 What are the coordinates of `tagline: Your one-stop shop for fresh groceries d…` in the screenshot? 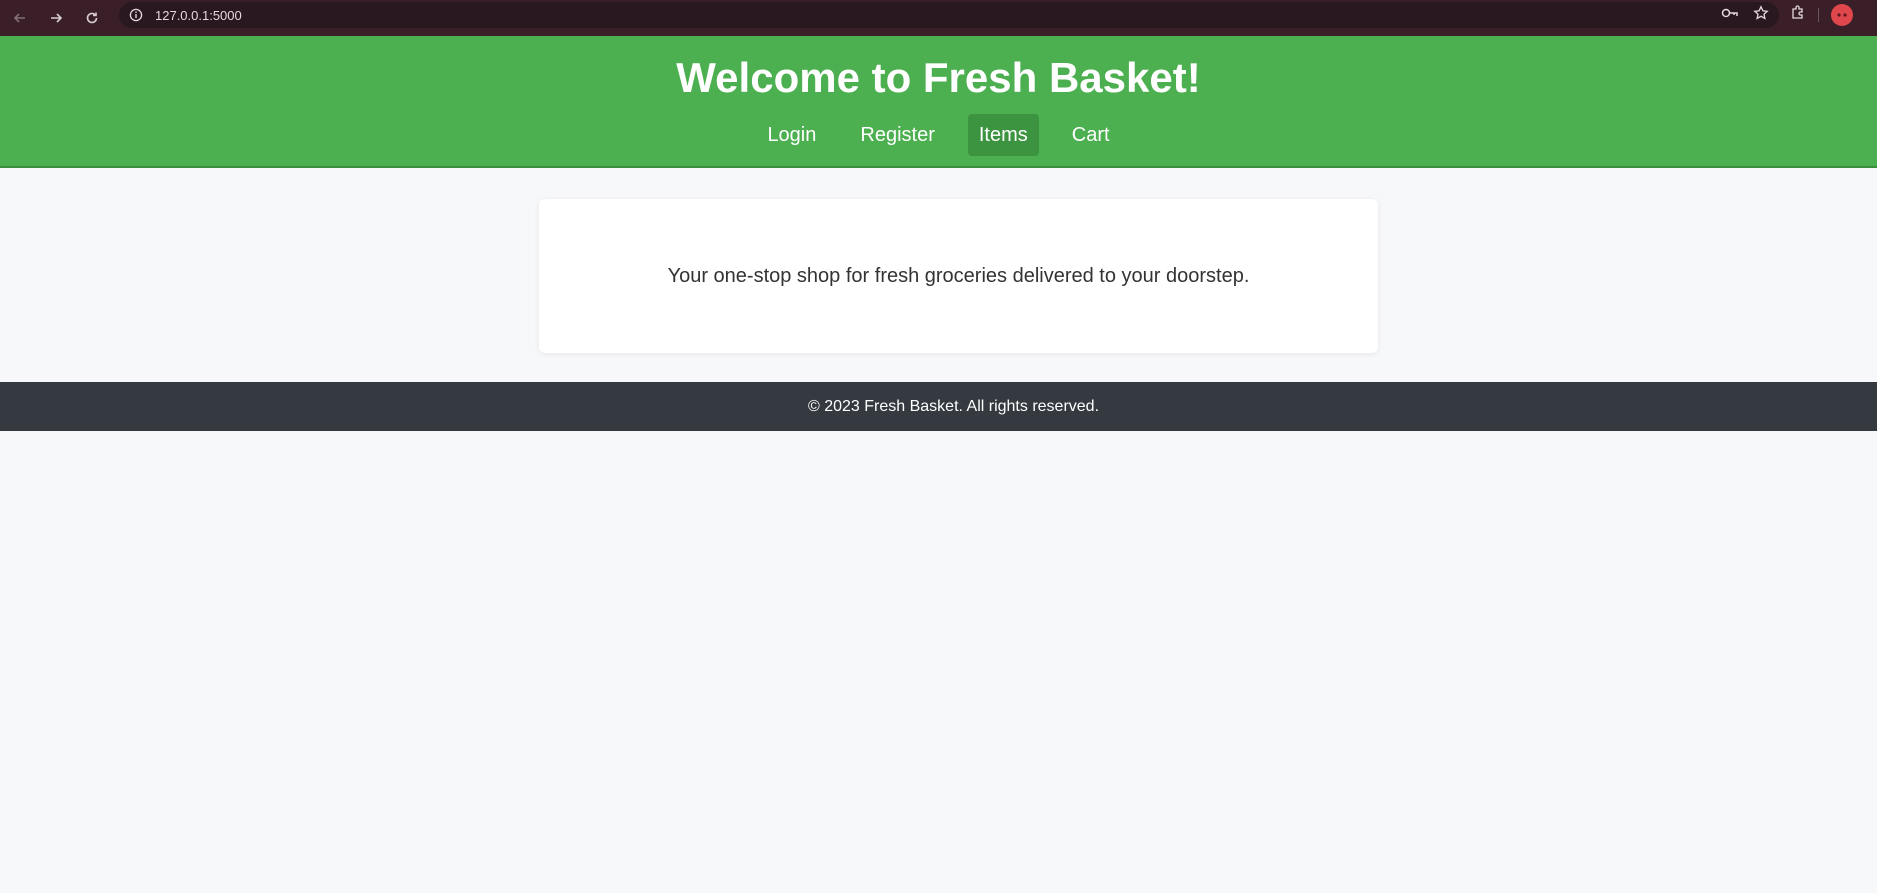 It's located at (958, 275).